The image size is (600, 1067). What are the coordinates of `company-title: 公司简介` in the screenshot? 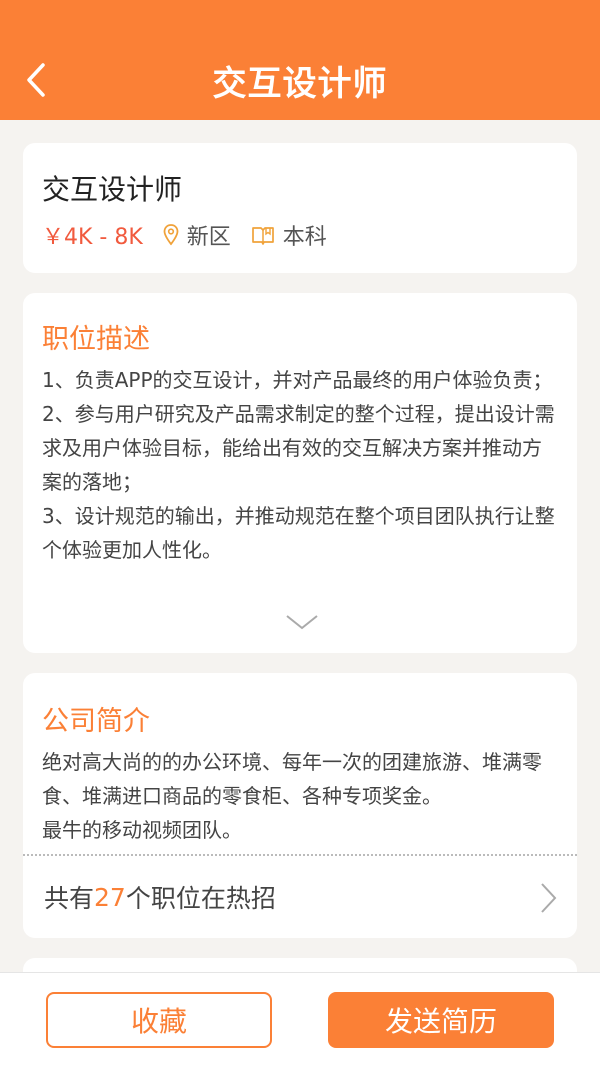 It's located at (96, 721).